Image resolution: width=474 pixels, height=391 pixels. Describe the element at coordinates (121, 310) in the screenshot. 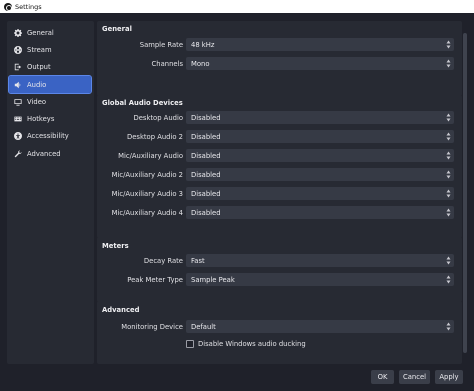

I see `group-title: Advanced` at that location.